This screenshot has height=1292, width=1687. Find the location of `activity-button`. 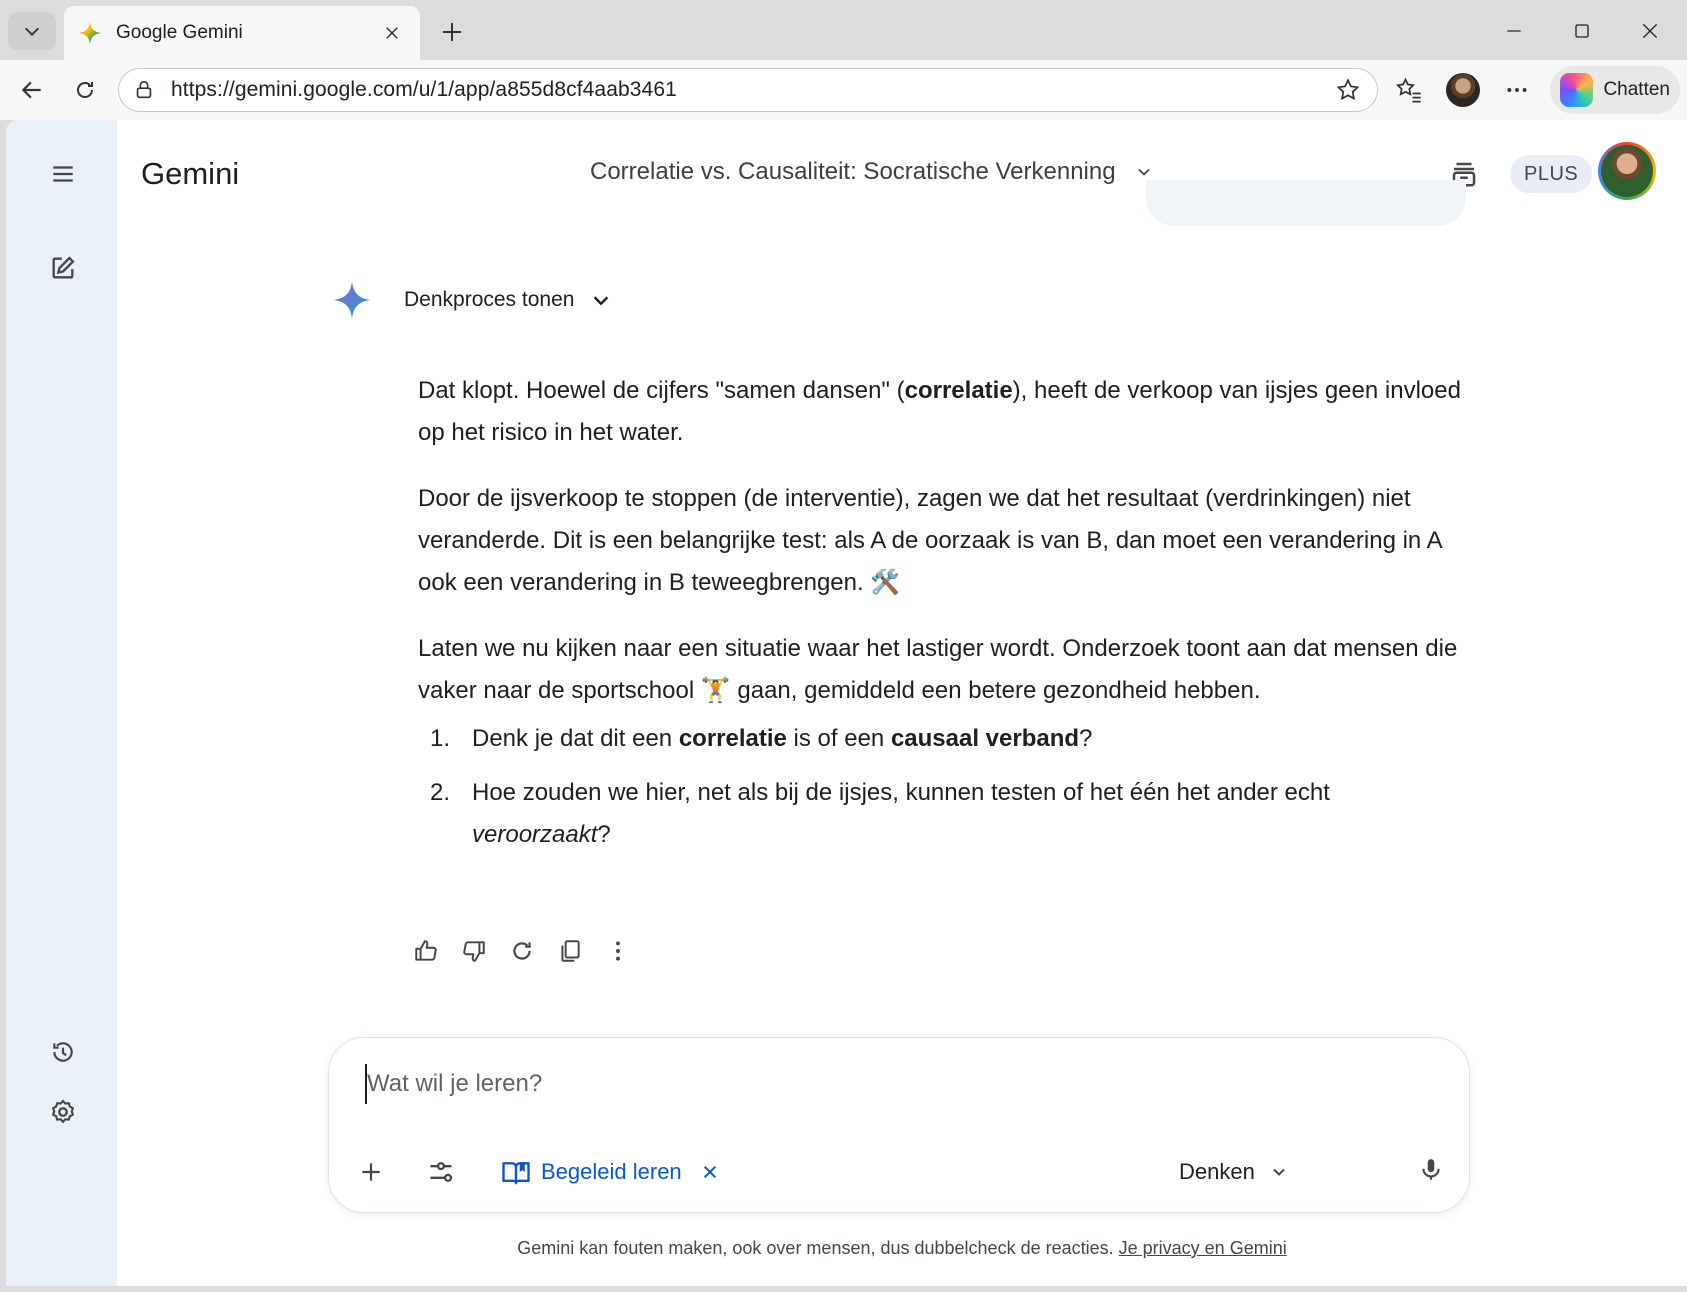

activity-button is located at coordinates (63, 1052).